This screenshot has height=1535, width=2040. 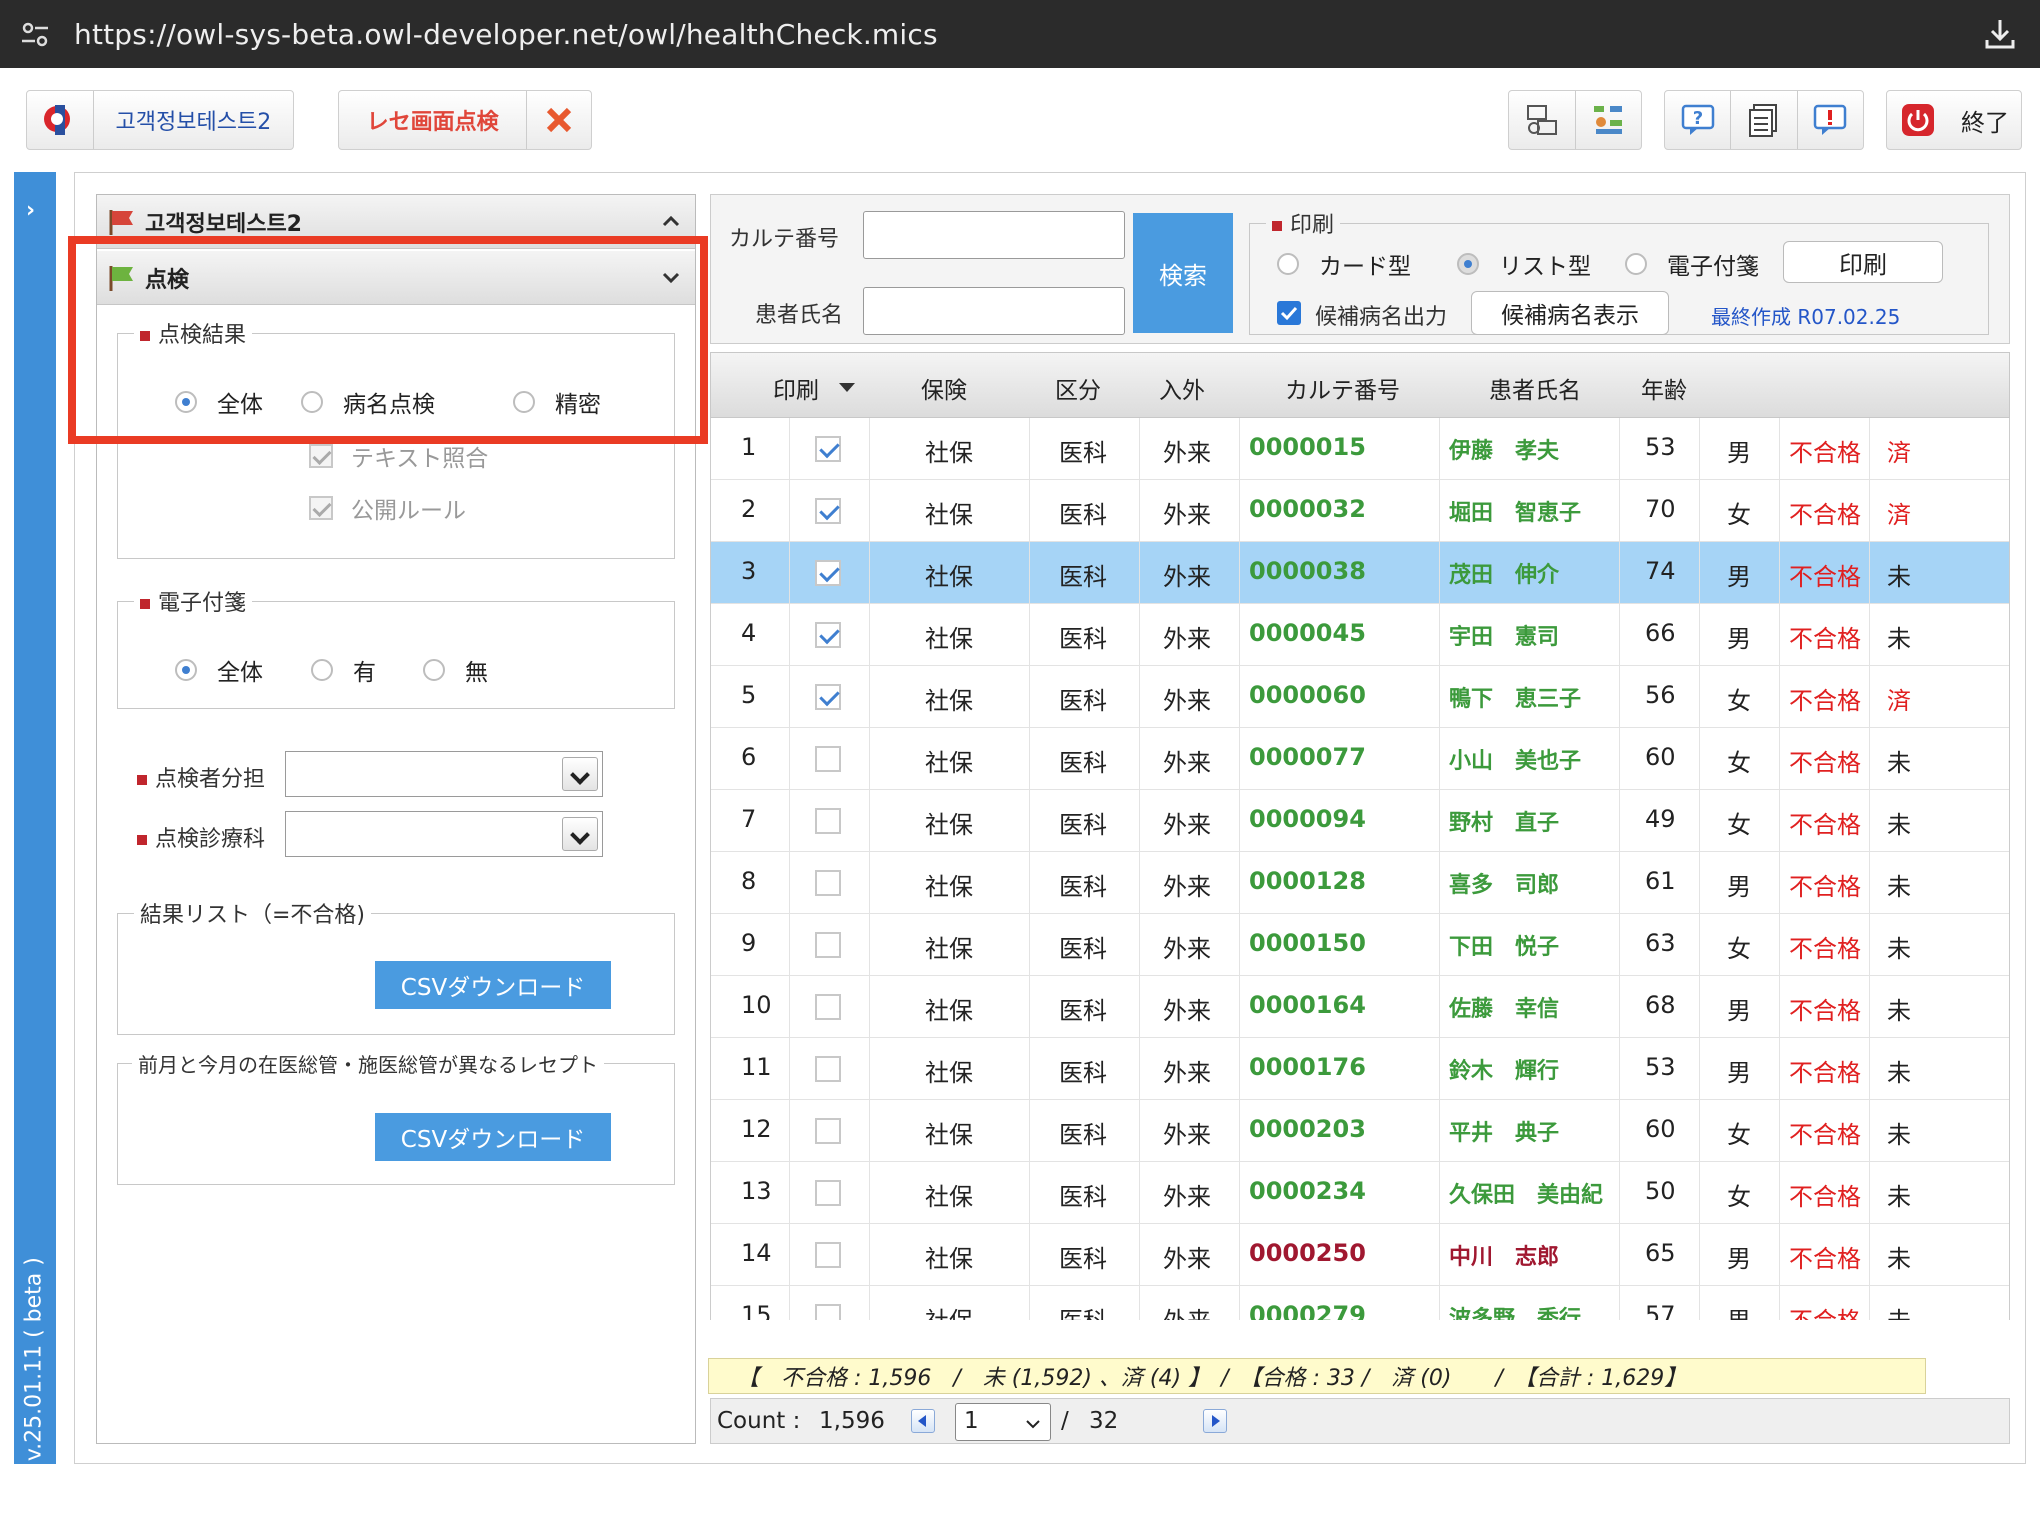 I want to click on print-radio-card: カード型, so click(x=1344, y=264).